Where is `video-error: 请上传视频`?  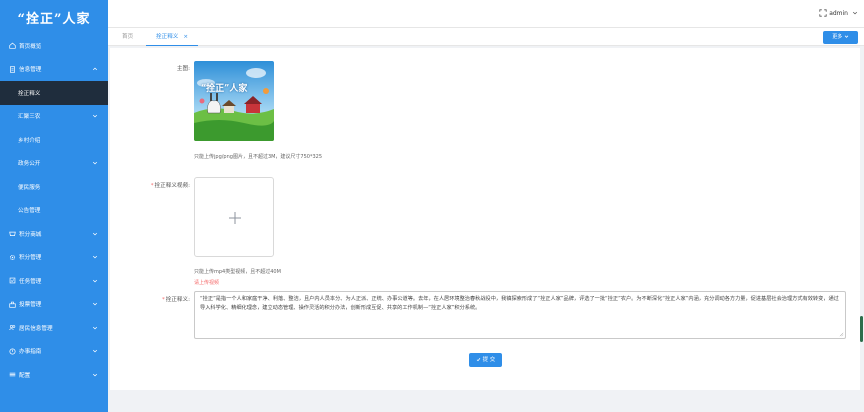
video-error: 请上传视频 is located at coordinates (207, 283).